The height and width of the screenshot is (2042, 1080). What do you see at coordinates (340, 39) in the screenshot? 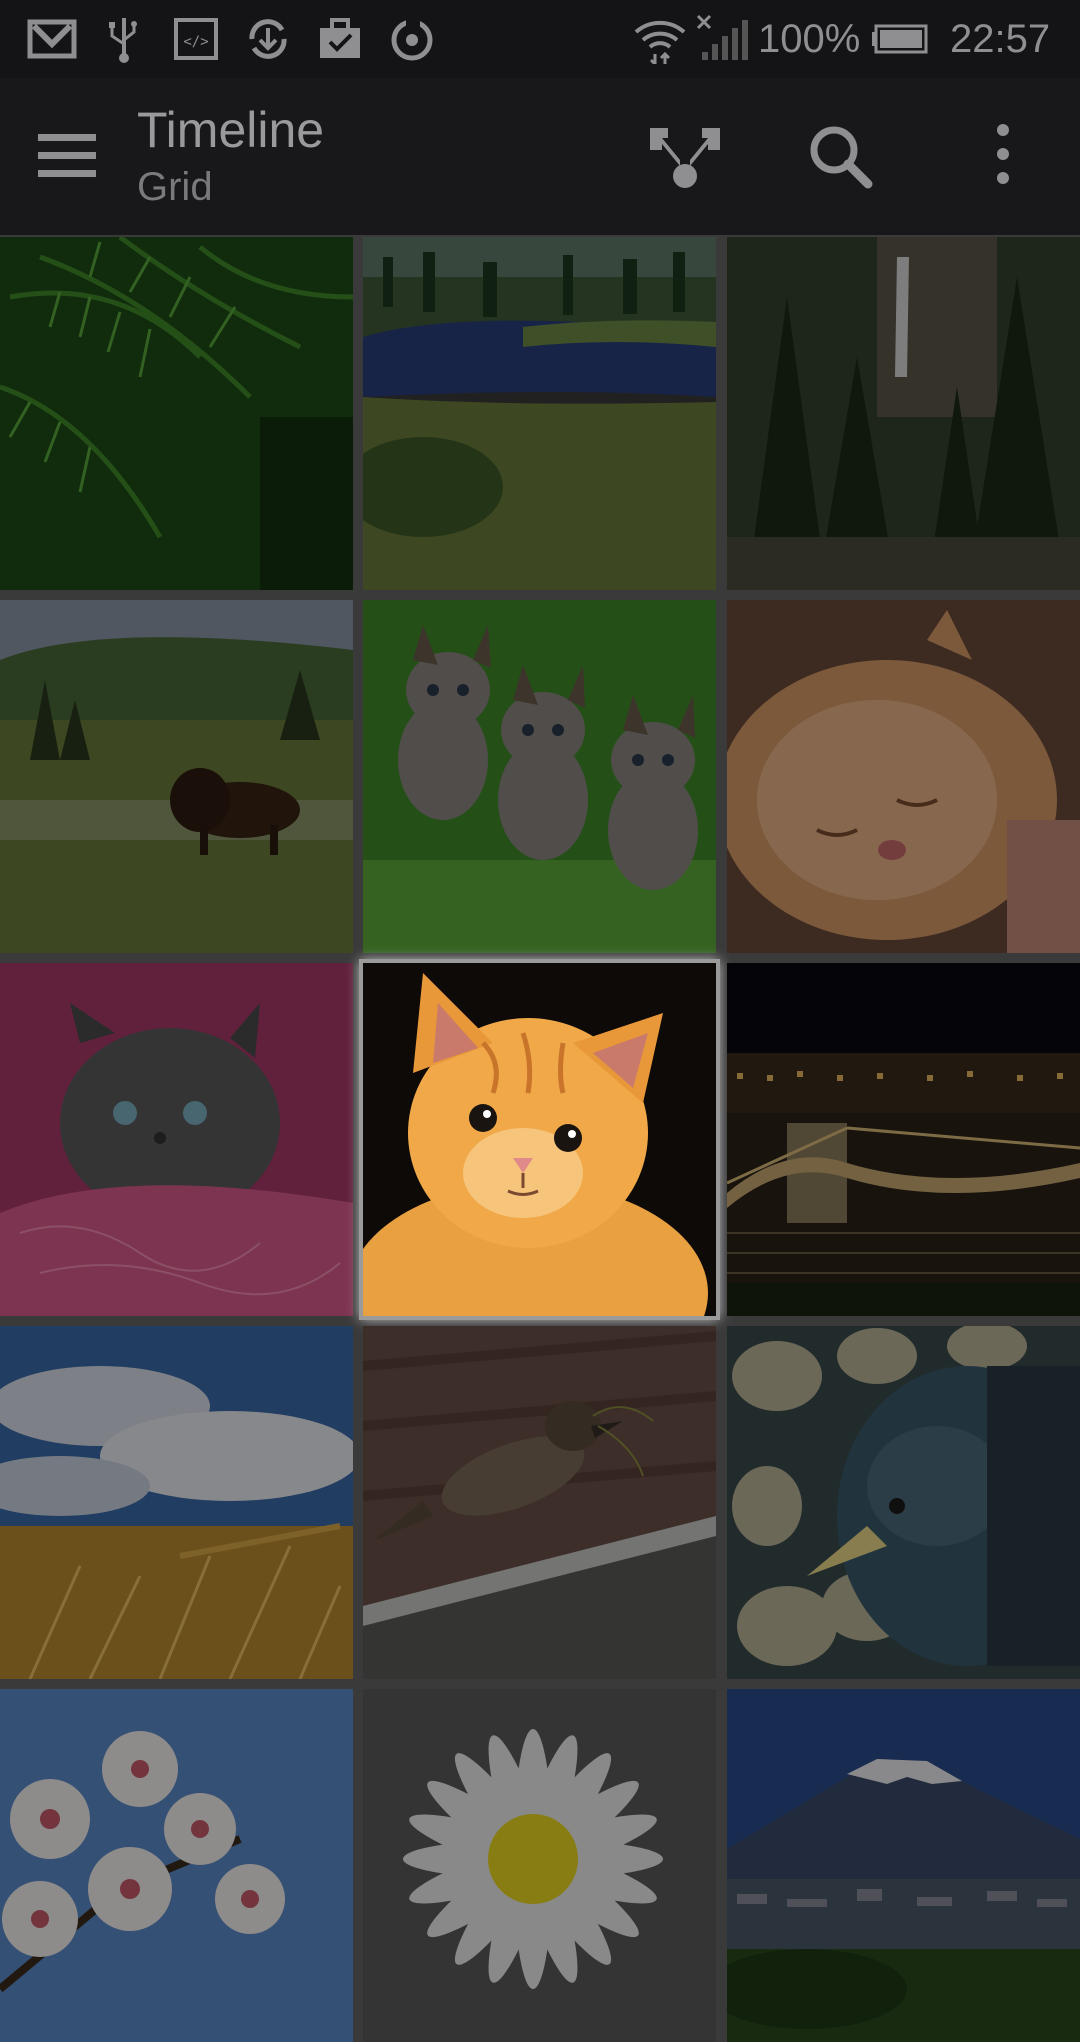
I see `briefcase-check-icon` at bounding box center [340, 39].